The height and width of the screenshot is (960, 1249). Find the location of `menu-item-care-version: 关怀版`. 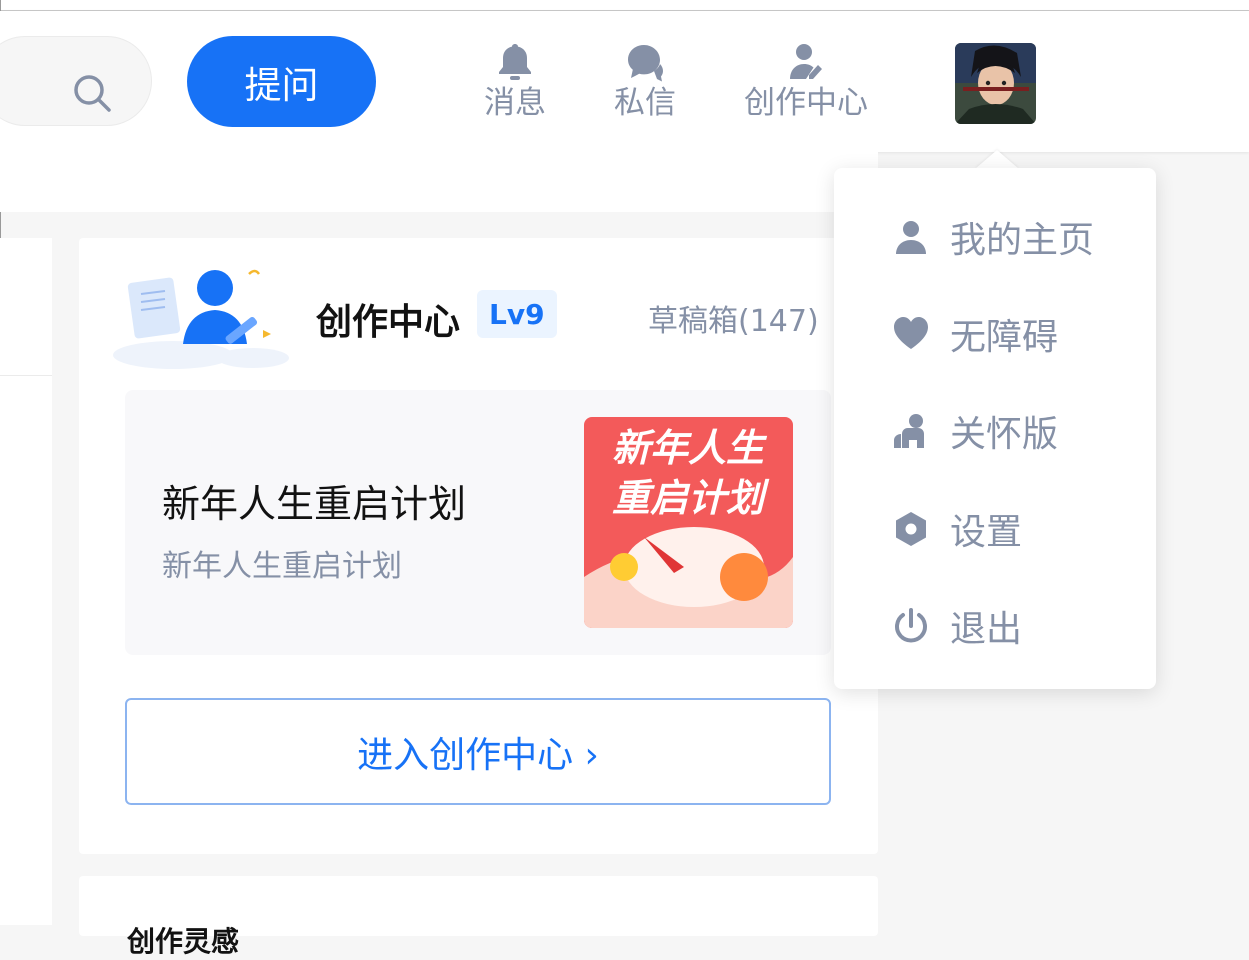

menu-item-care-version: 关怀版 is located at coordinates (975, 431).